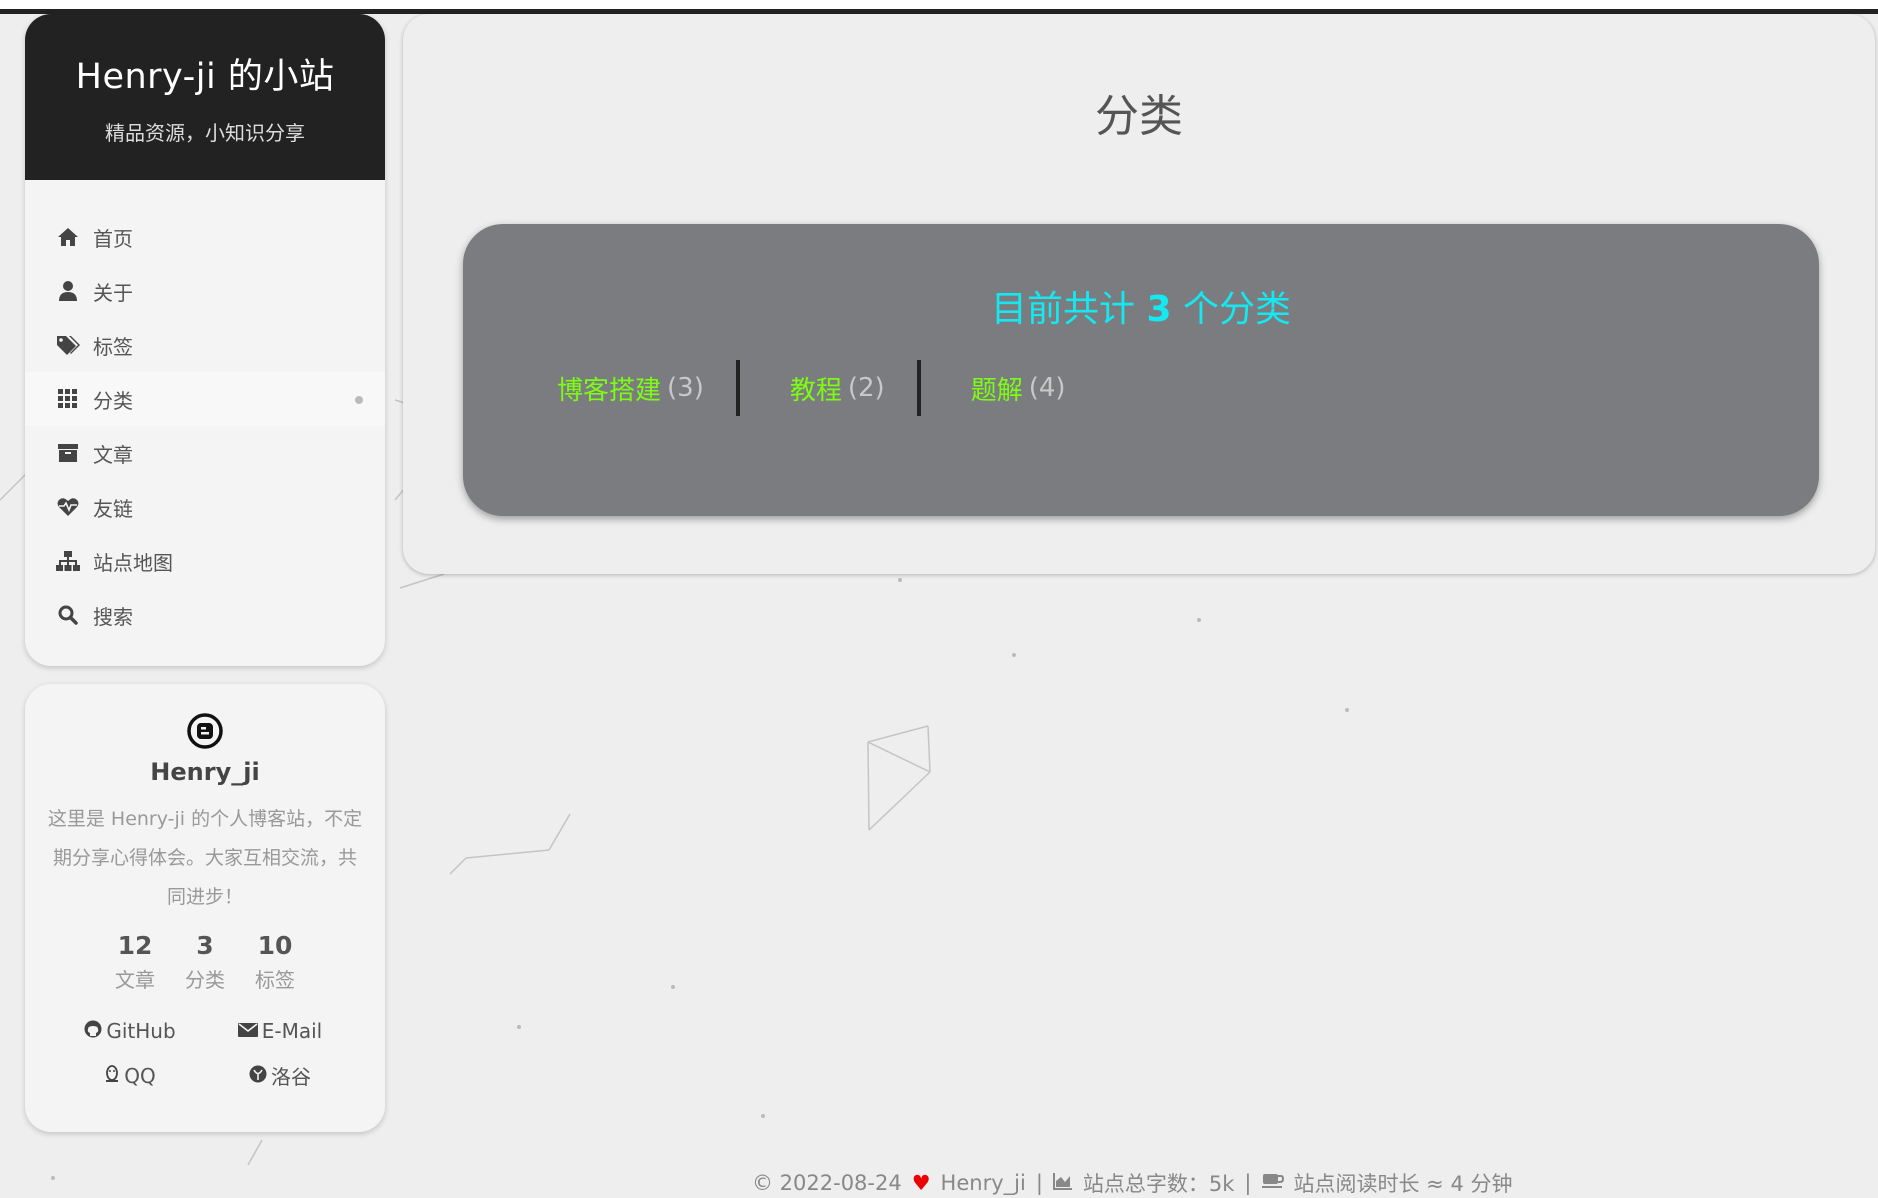 Image resolution: width=1878 pixels, height=1198 pixels. What do you see at coordinates (113, 292) in the screenshot?
I see `menu-item-label: 关于` at bounding box center [113, 292].